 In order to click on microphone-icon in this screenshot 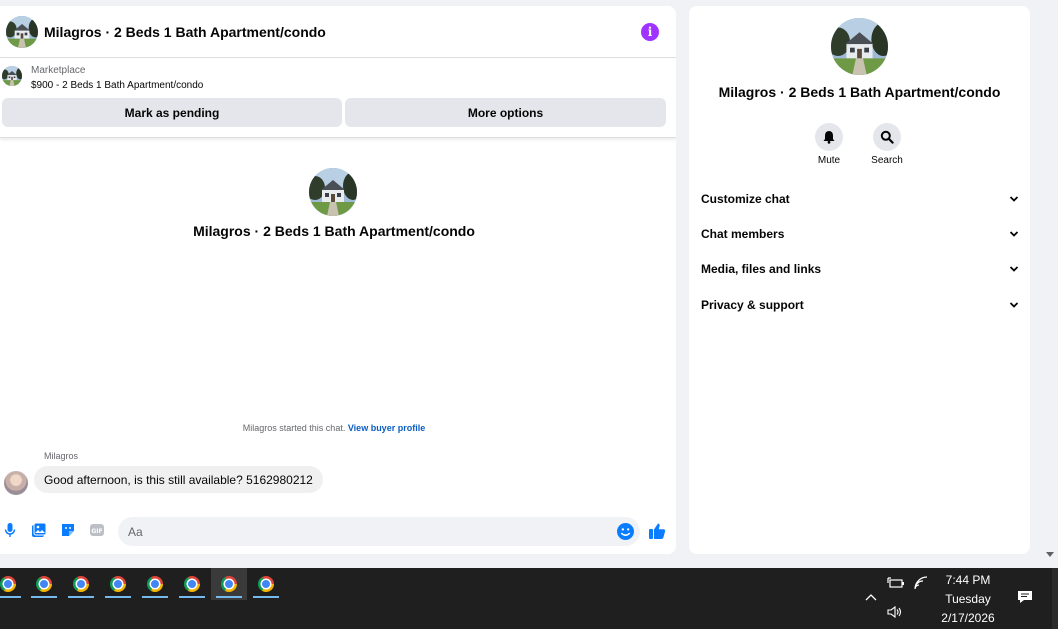, I will do `click(10, 530)`.